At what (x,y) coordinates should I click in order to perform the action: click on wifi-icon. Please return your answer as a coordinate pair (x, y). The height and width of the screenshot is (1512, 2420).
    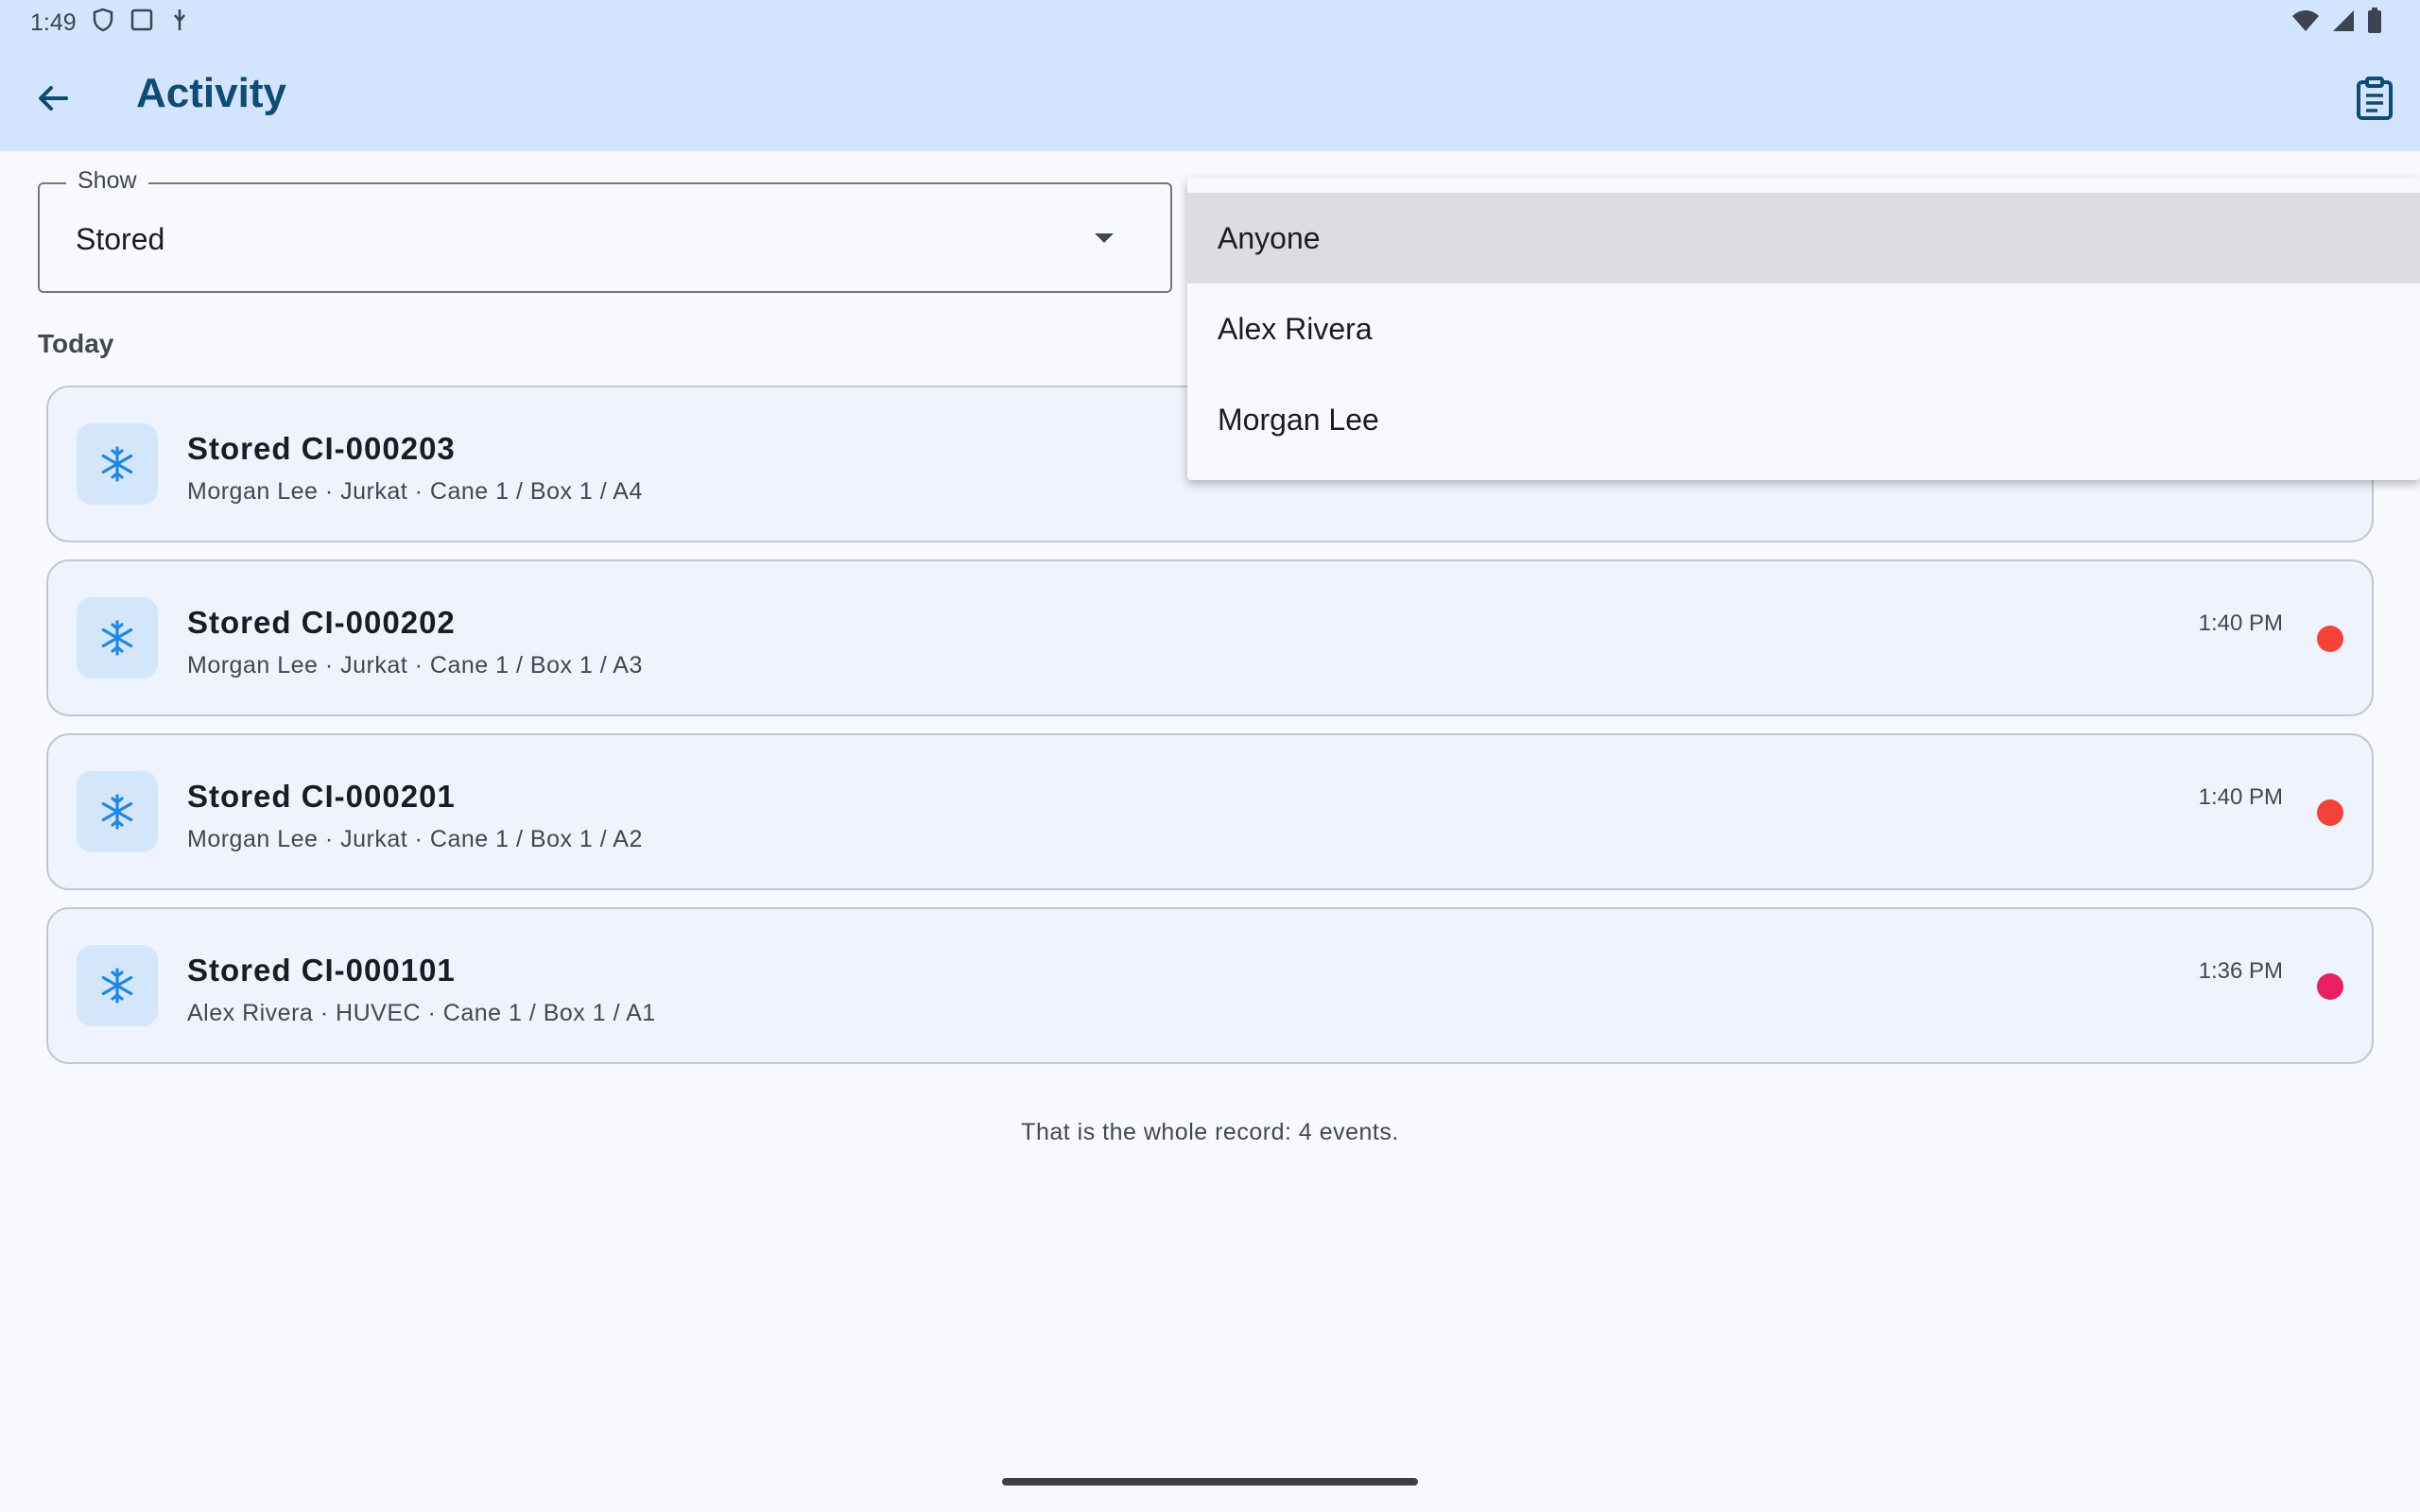
    Looking at the image, I should click on (2305, 24).